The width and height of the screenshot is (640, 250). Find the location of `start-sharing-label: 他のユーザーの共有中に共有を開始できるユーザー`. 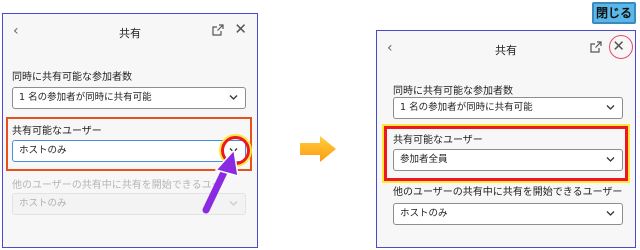

start-sharing-label: 他のユーザーの共有中に共有を開始できるユーザー is located at coordinates (508, 192).